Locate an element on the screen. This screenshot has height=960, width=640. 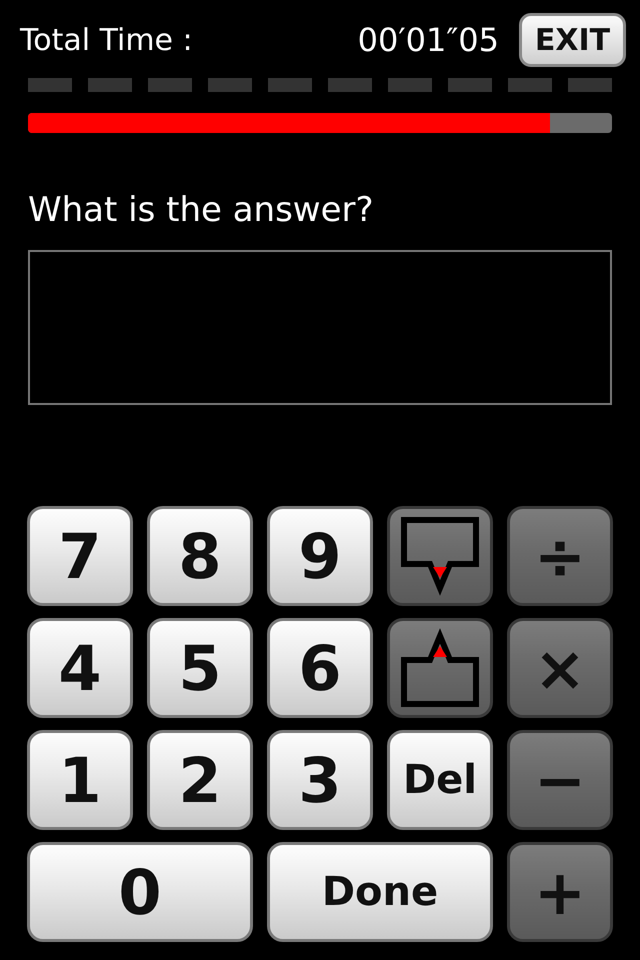
down-arrow-icon is located at coordinates (440, 556).